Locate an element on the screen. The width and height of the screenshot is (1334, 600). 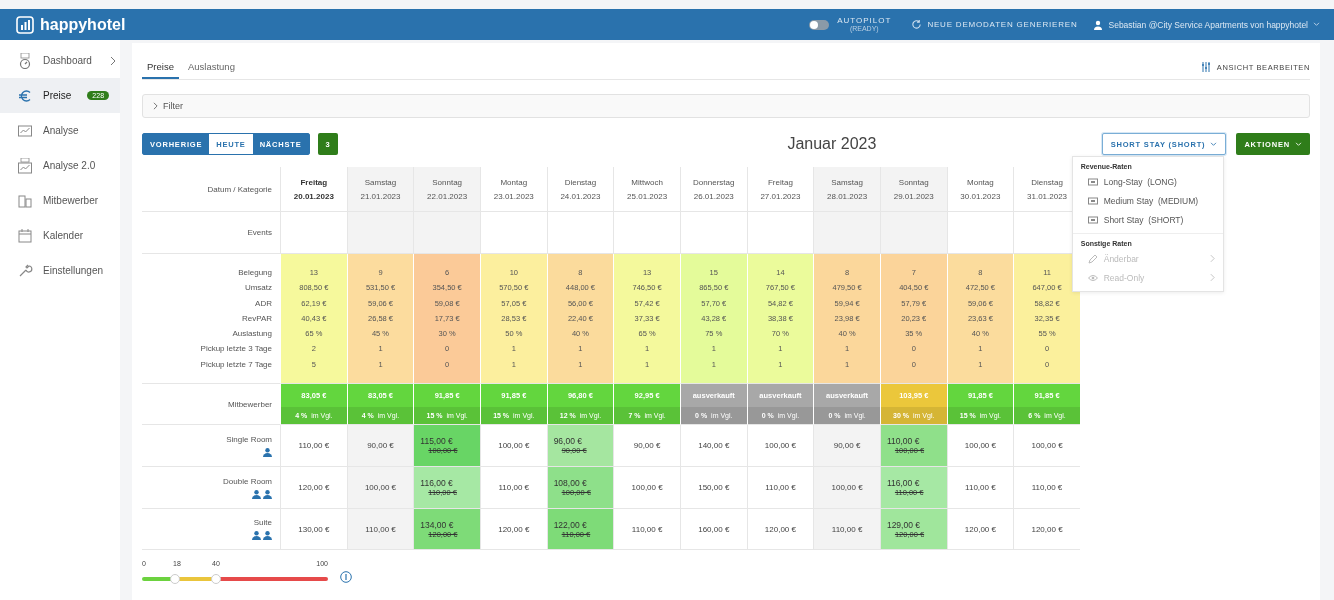
date-header: Mittwoch 25.01.2023 is located at coordinates (646, 189).